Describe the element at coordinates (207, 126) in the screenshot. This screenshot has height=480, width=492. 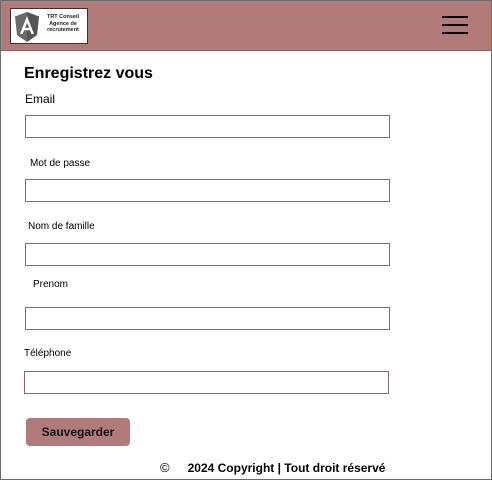
I see `email-input` at that location.